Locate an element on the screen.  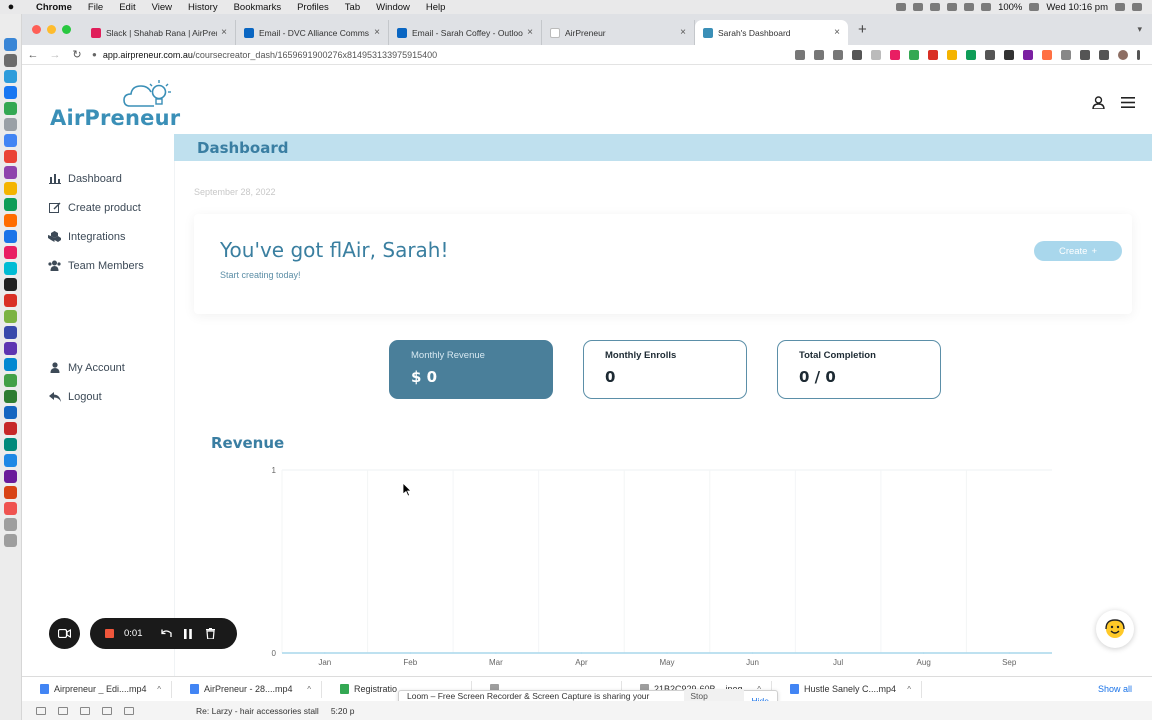
create-button: Create + is located at coordinates (1078, 251).